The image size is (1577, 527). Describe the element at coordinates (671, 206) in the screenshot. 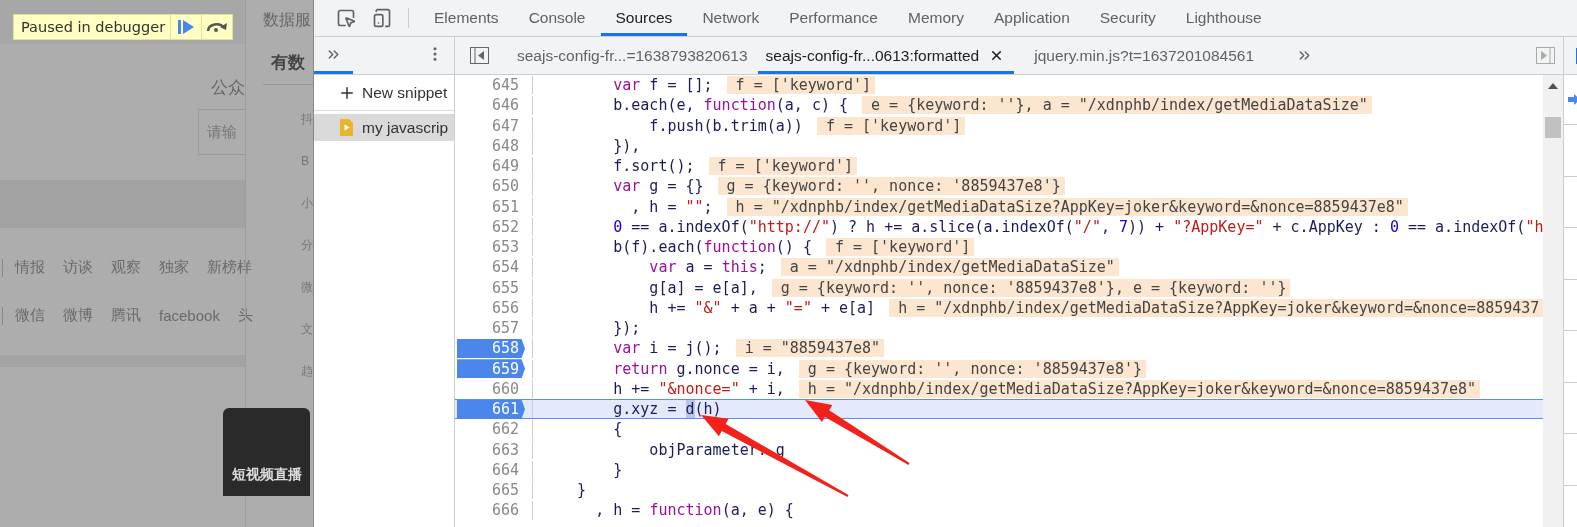

I see `code-text: , h = "";` at that location.